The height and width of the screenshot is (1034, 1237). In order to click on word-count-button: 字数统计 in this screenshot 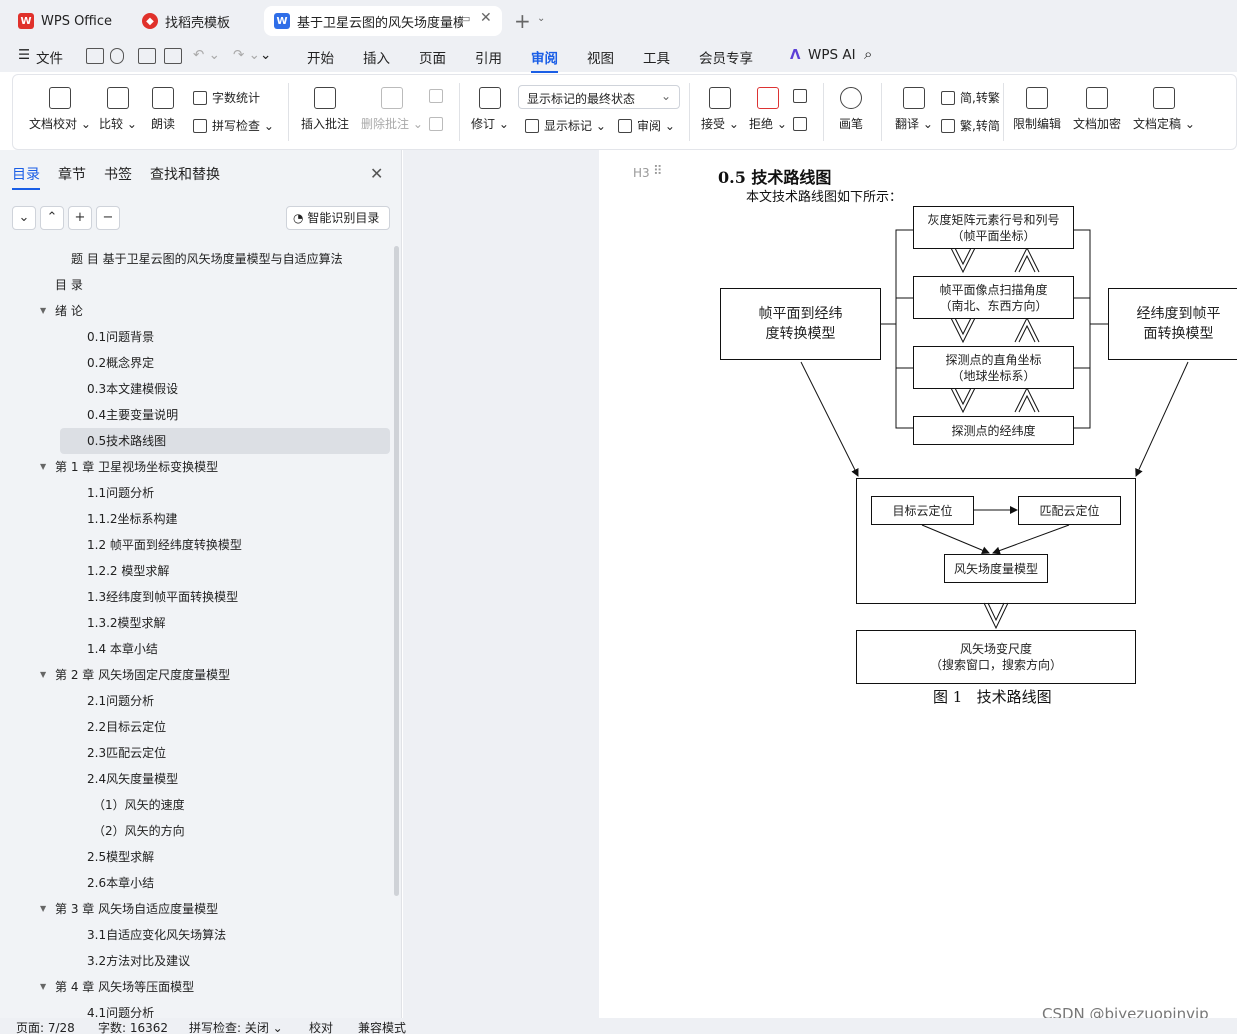, I will do `click(226, 97)`.